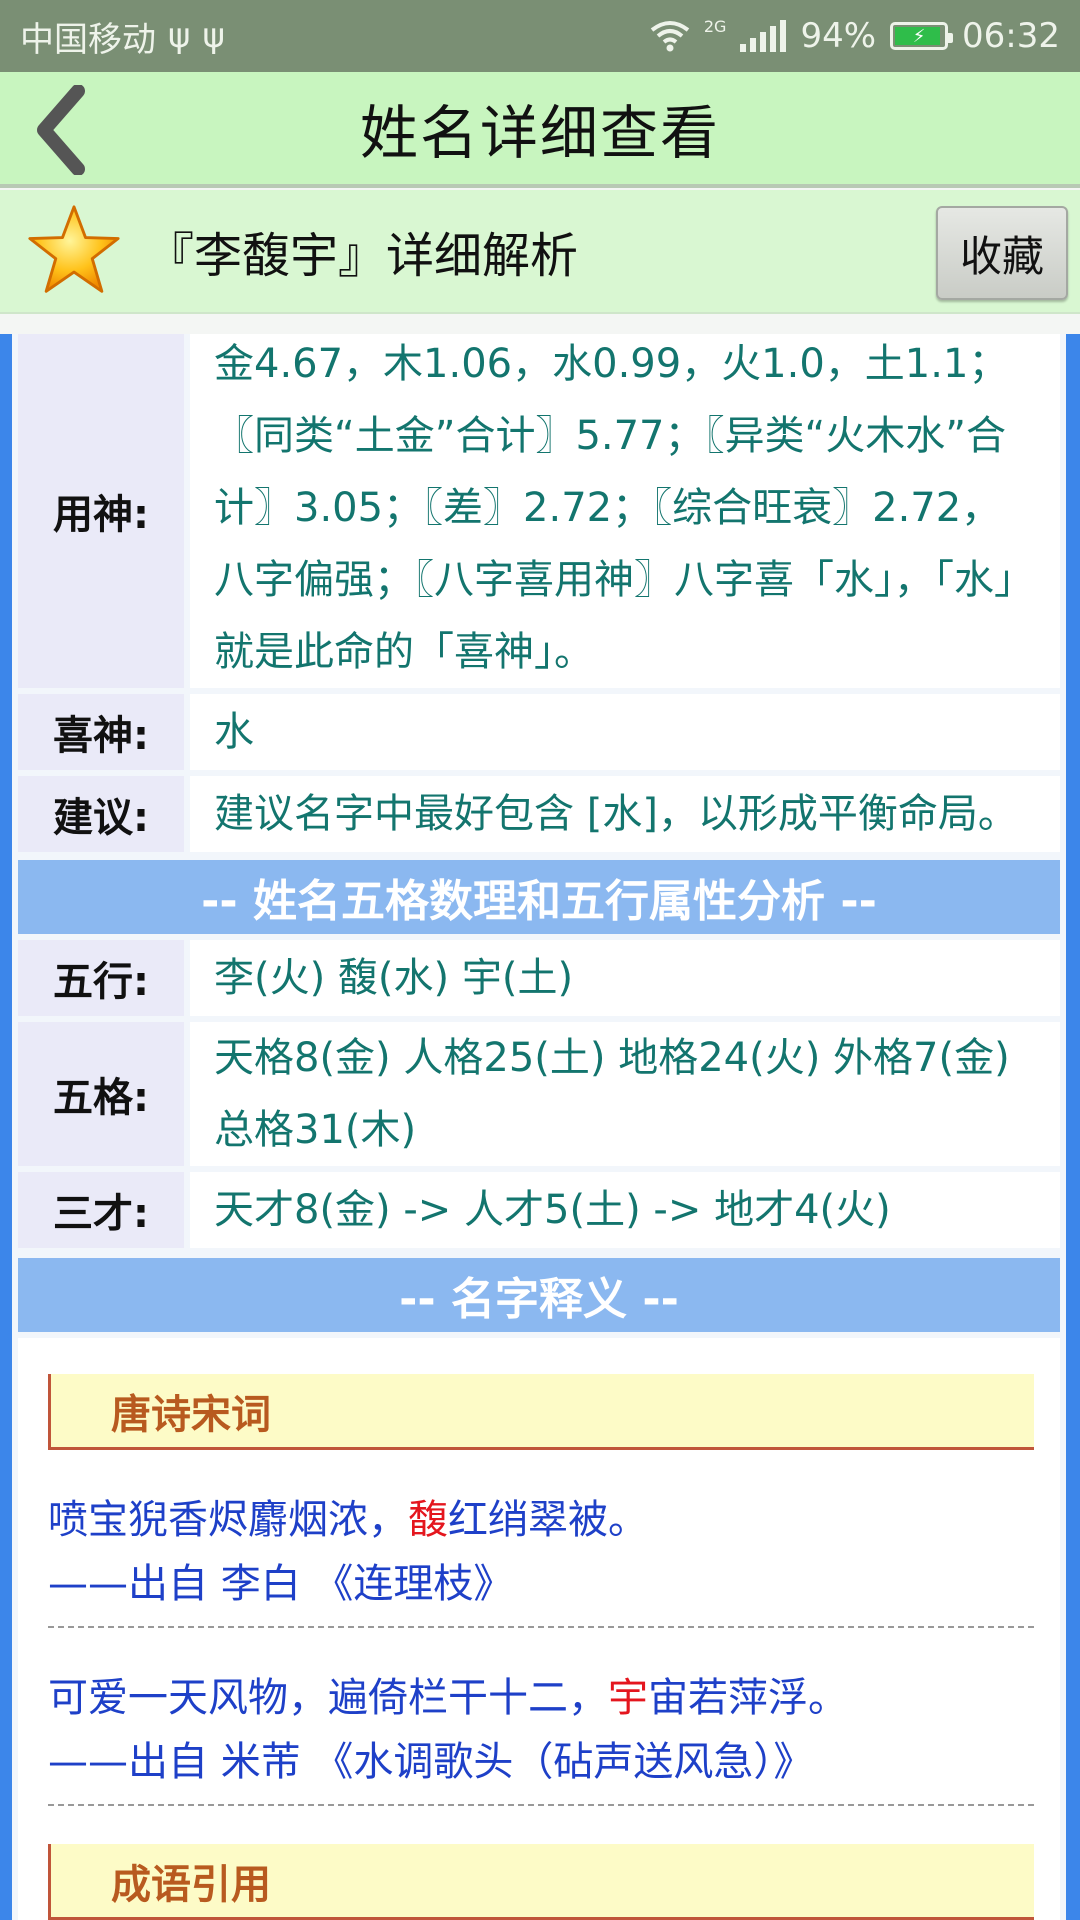  Describe the element at coordinates (715, 26) in the screenshot. I see `network-type-label: 2G` at that location.